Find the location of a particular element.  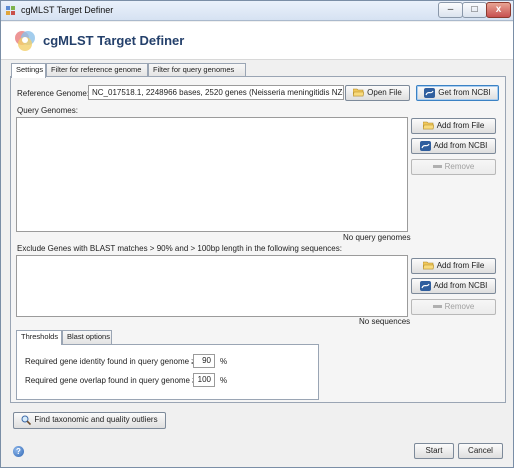

tab-filter-query: Filter for query genomes is located at coordinates (197, 70).